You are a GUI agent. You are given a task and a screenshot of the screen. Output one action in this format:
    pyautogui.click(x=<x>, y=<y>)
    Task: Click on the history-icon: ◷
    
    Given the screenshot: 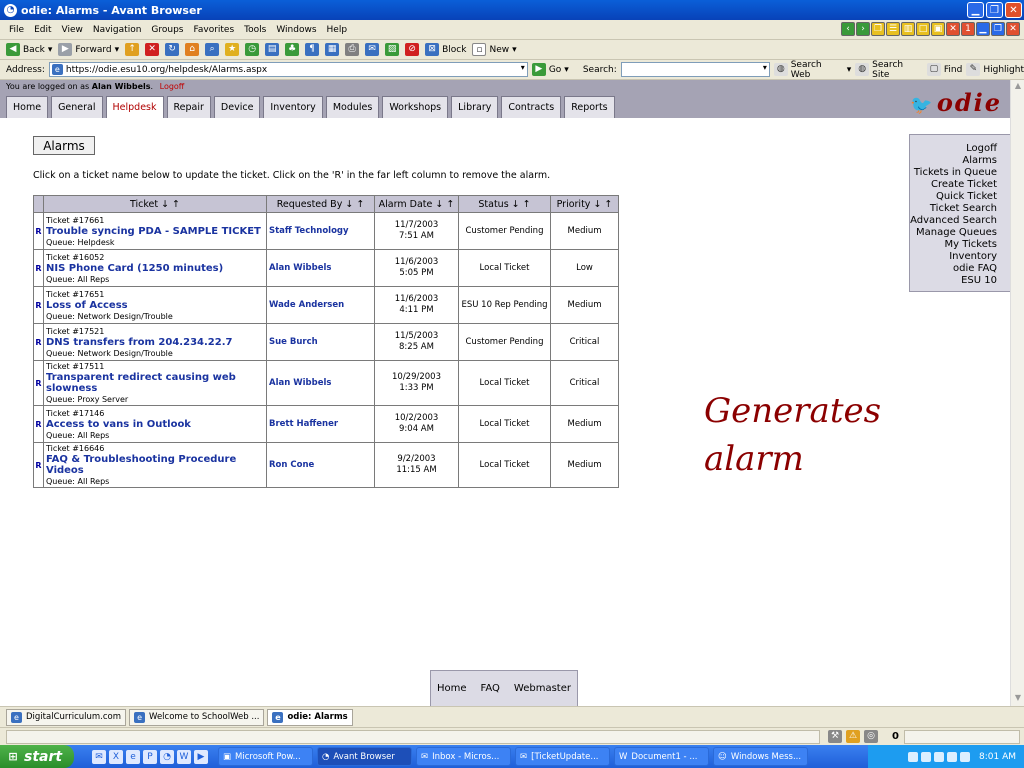 What is the action you would take?
    pyautogui.click(x=252, y=49)
    